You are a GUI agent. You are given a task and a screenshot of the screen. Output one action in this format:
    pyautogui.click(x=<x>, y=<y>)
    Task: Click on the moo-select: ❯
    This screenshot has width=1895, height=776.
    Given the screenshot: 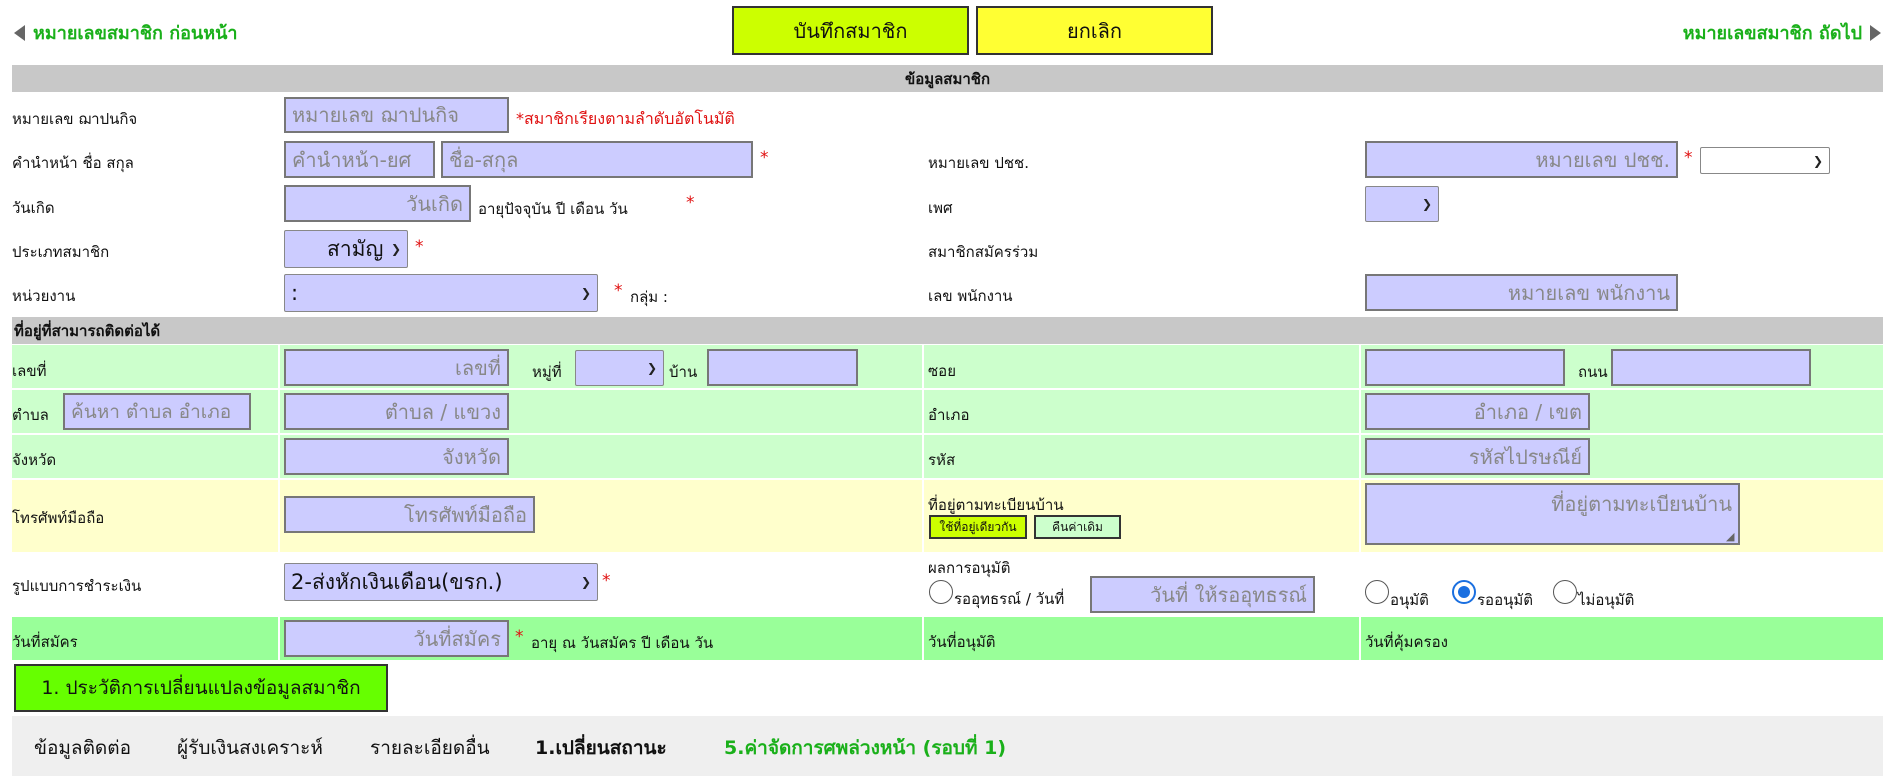 What is the action you would take?
    pyautogui.click(x=619, y=368)
    